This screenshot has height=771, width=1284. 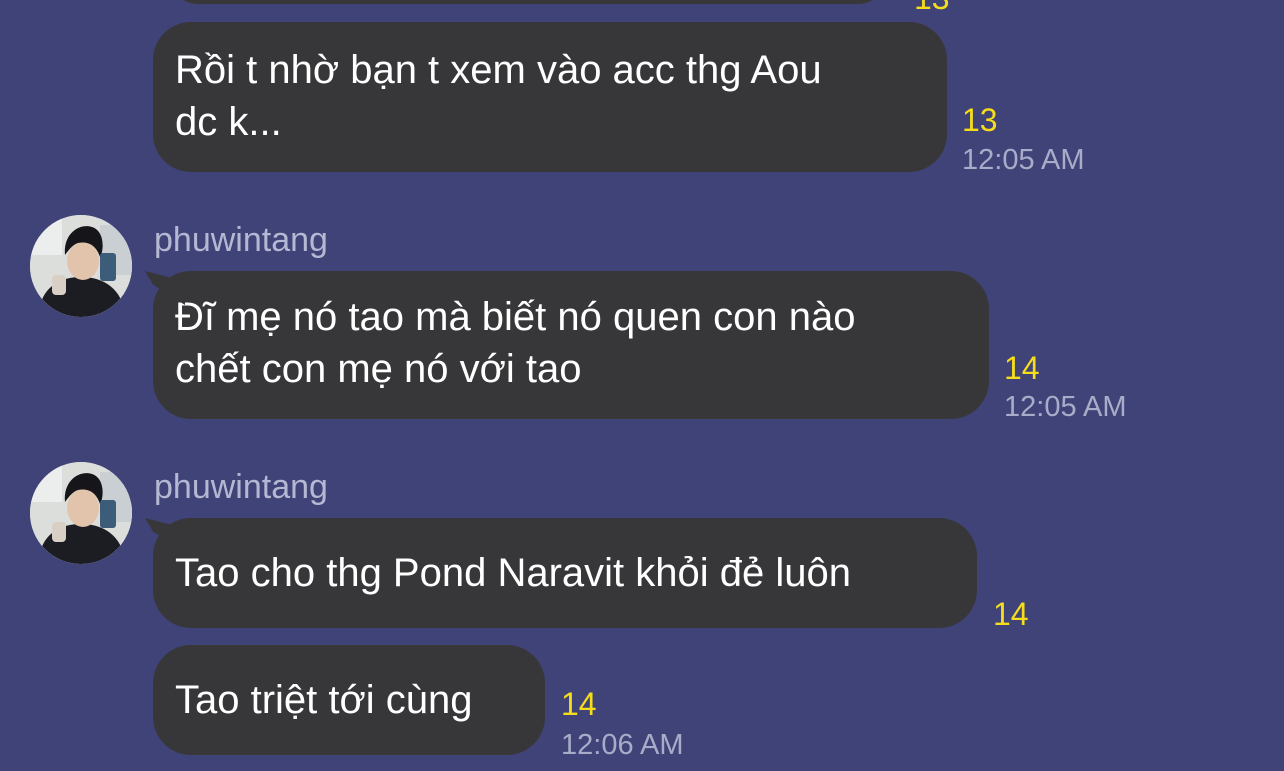 What do you see at coordinates (528, 2) in the screenshot?
I see `message-bubble-partial` at bounding box center [528, 2].